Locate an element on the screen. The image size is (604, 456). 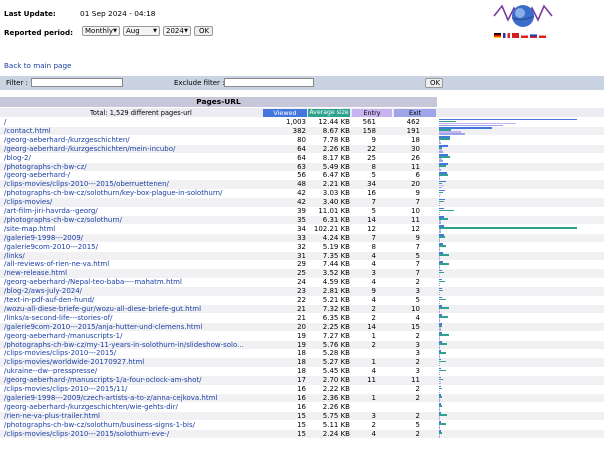
average-size-value: 7.78 KB is located at coordinates (336, 139).